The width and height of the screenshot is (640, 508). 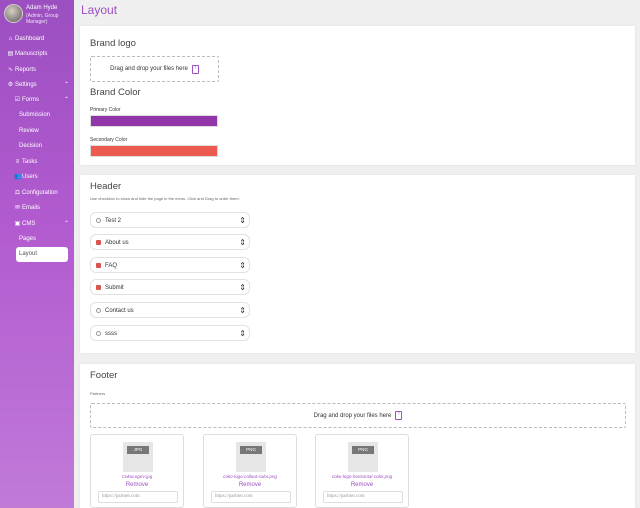 I want to click on nav-label: Settings, so click(x=26, y=85).